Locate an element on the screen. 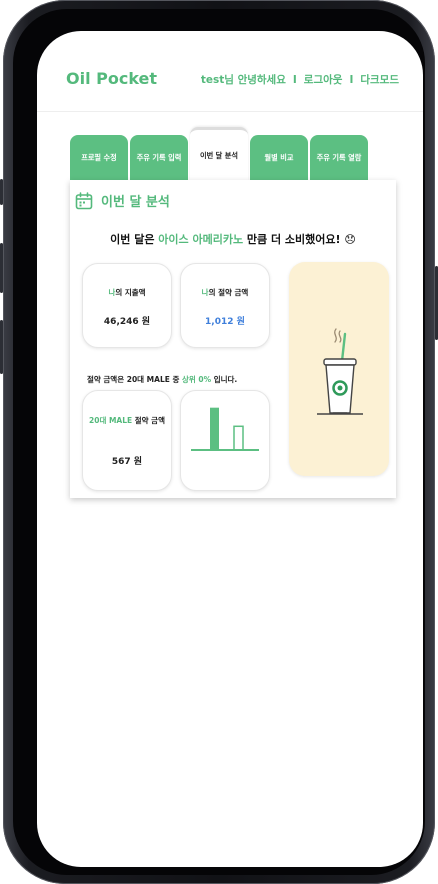  saving-card: 나의 절약 금액 1,012 원 is located at coordinates (225, 305).